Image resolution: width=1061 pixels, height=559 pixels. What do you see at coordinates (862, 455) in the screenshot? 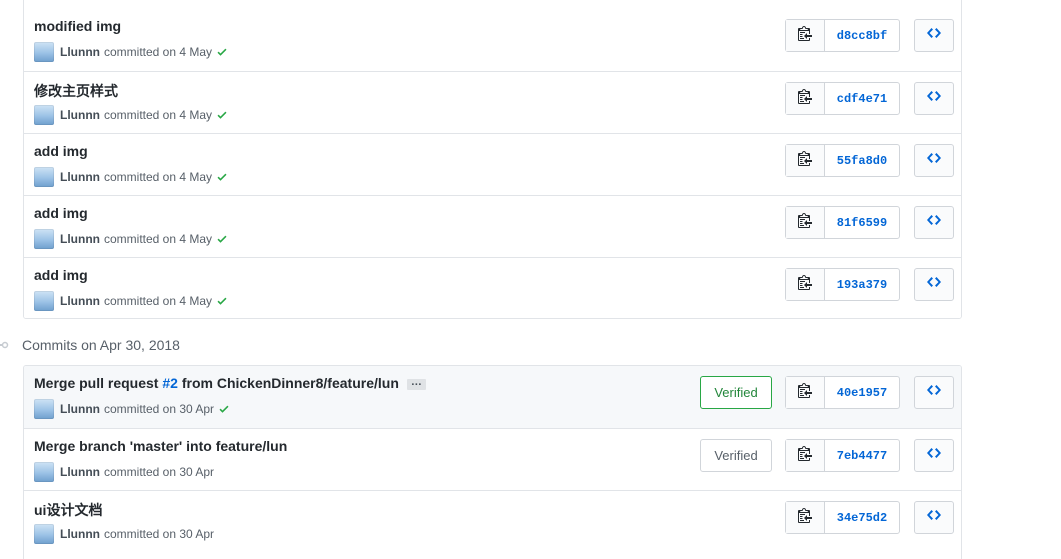
I see `commit-sha-link: 7eb4477` at bounding box center [862, 455].